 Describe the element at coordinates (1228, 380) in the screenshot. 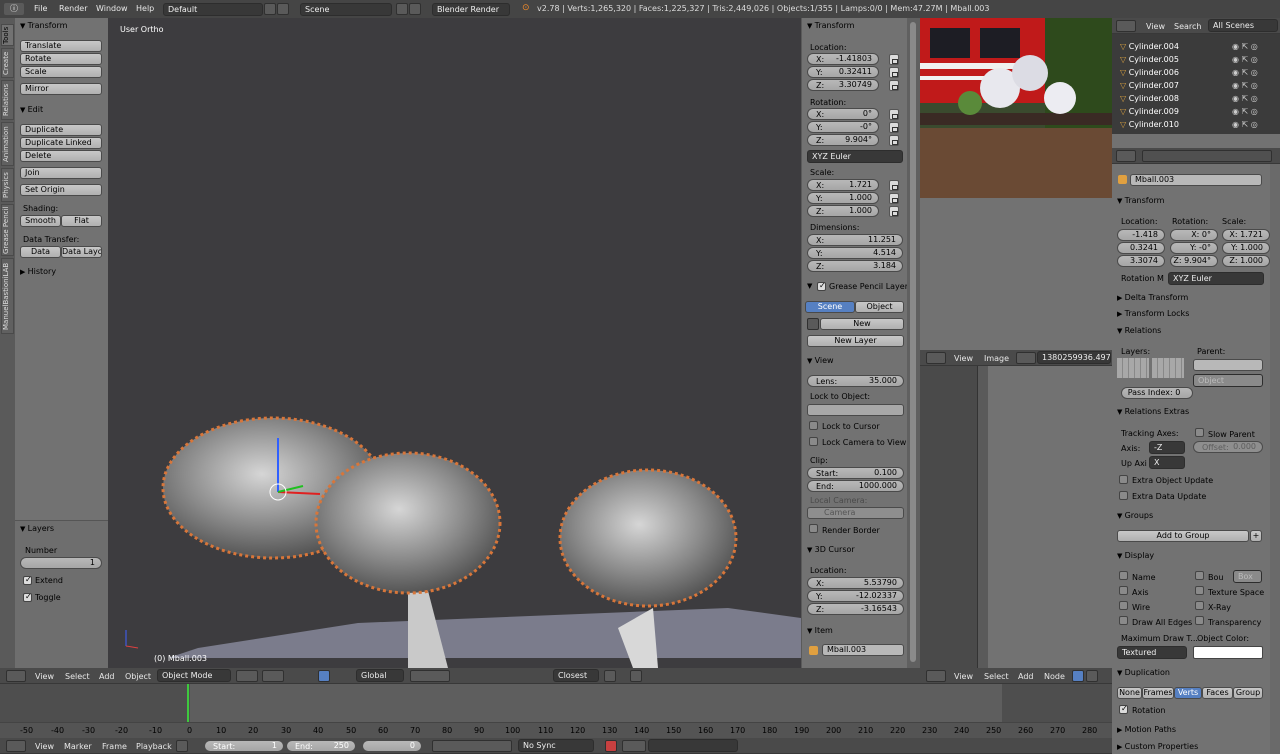

I see `parent-type-select: Object` at that location.